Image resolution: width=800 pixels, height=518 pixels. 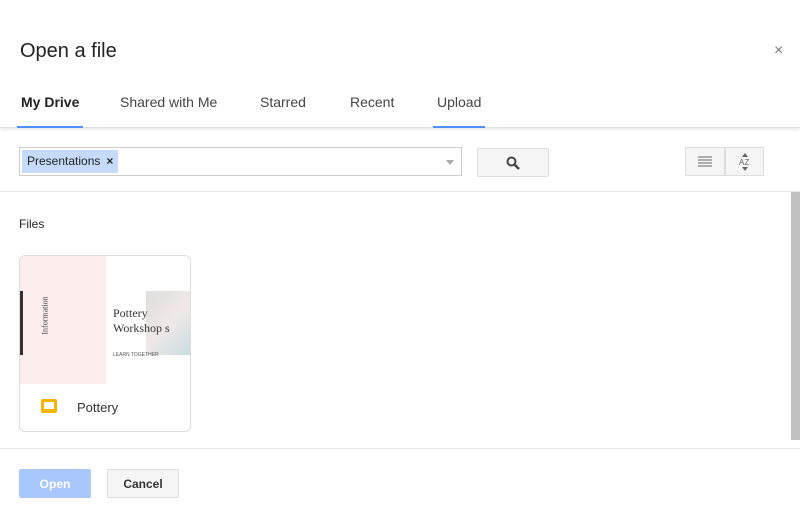 What do you see at coordinates (45, 315) in the screenshot?
I see `thumb-side-text: Information` at bounding box center [45, 315].